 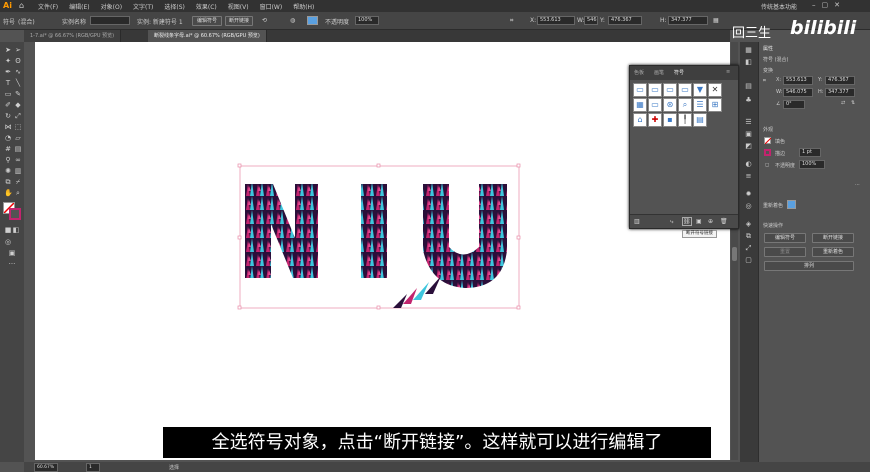 What do you see at coordinates (143, 6) in the screenshot?
I see `menu-type: 文字(T)` at bounding box center [143, 6].